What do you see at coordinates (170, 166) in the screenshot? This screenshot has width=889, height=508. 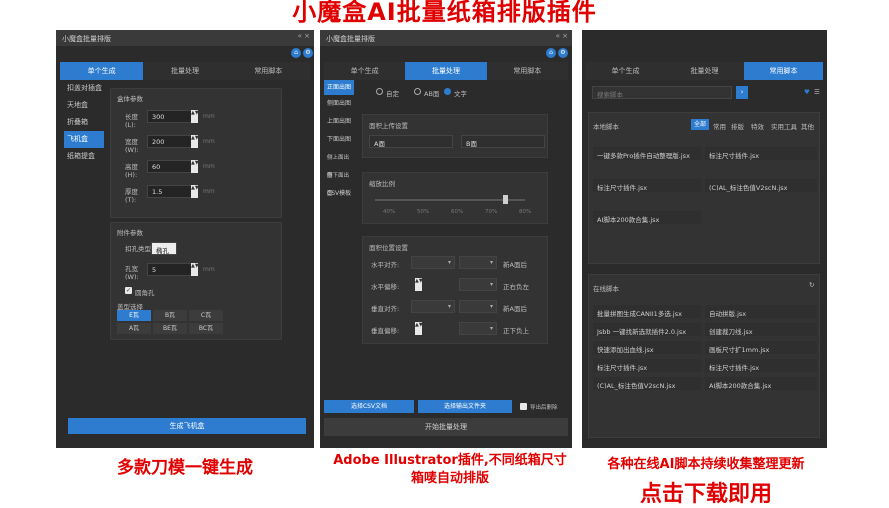 I see `height-input: 60` at bounding box center [170, 166].